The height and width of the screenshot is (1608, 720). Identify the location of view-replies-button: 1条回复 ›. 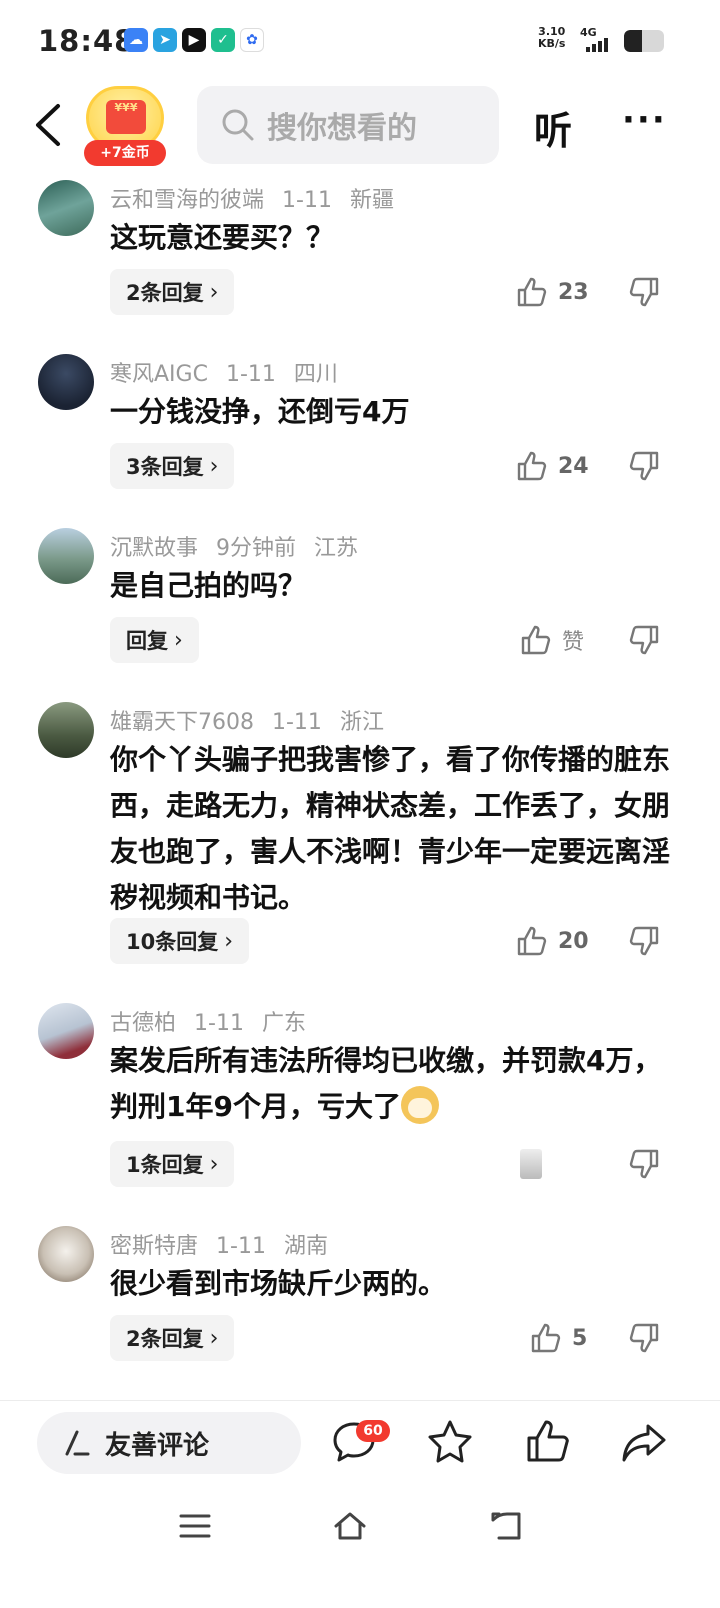
(172, 1164).